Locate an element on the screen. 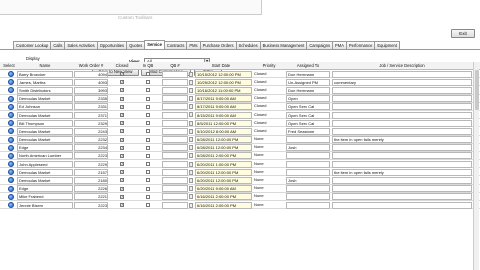 Image resolution: width=480 pixels, height=270 pixels. work-order-cell: 2223 is located at coordinates (91, 156).